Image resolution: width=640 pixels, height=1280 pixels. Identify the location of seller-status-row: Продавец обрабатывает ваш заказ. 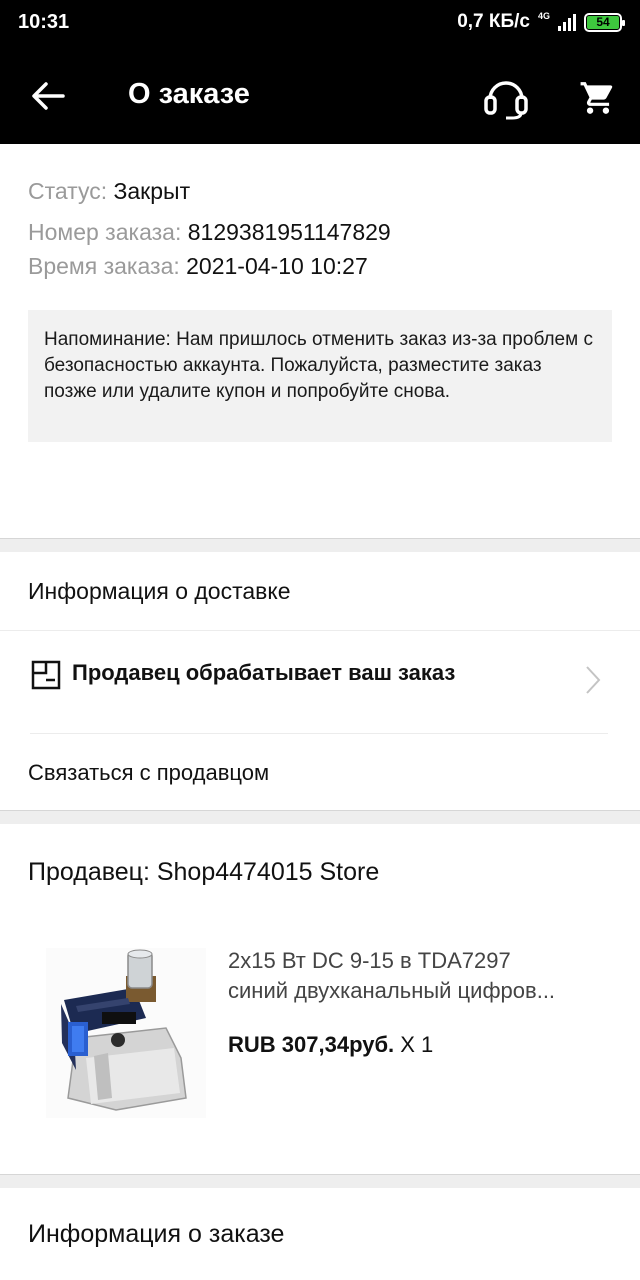
(320, 682).